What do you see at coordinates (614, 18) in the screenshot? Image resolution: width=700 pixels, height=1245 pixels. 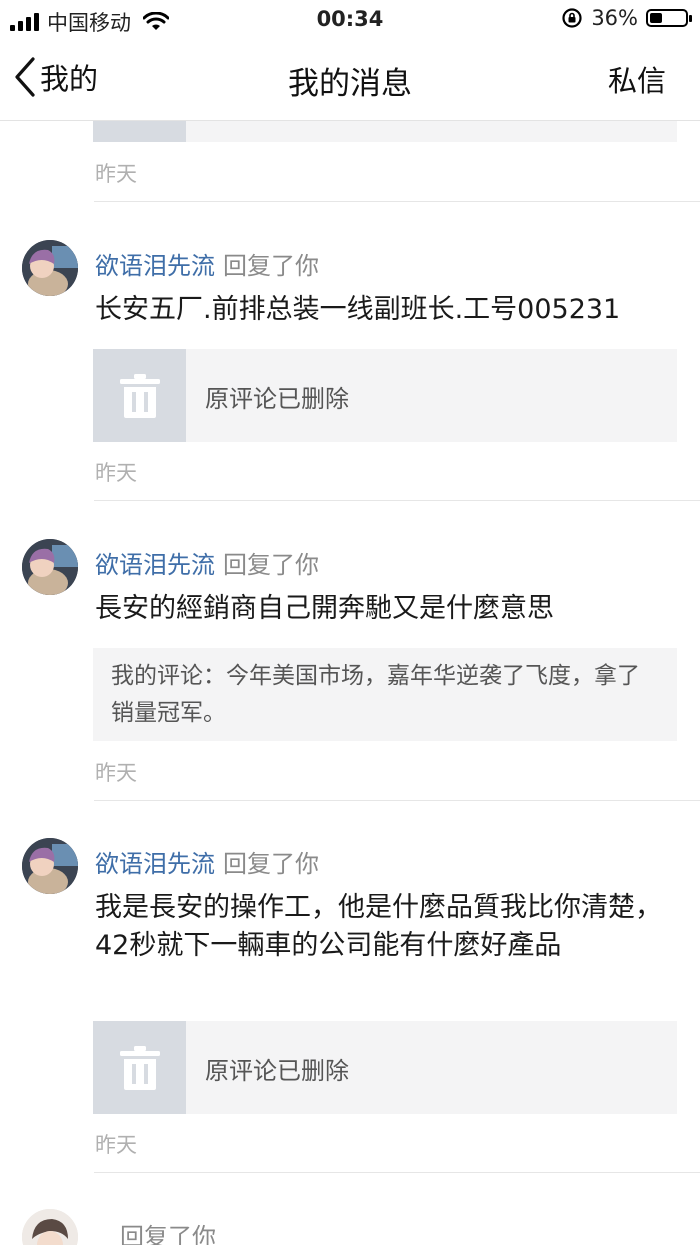 I see `battery-percent: 36%` at bounding box center [614, 18].